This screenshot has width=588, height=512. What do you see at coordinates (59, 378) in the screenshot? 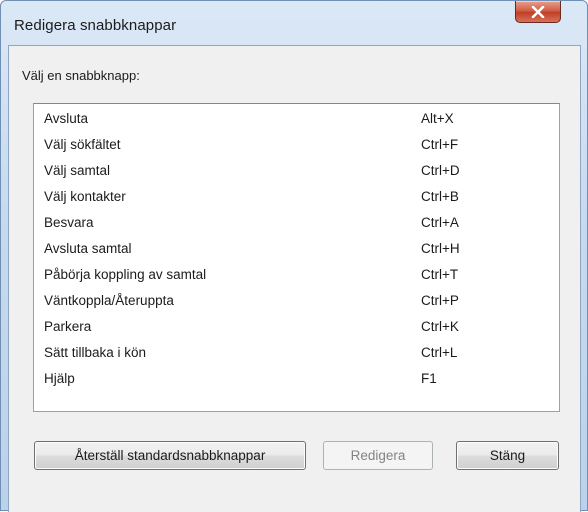
I see `shortcut-command: Hjälp` at bounding box center [59, 378].